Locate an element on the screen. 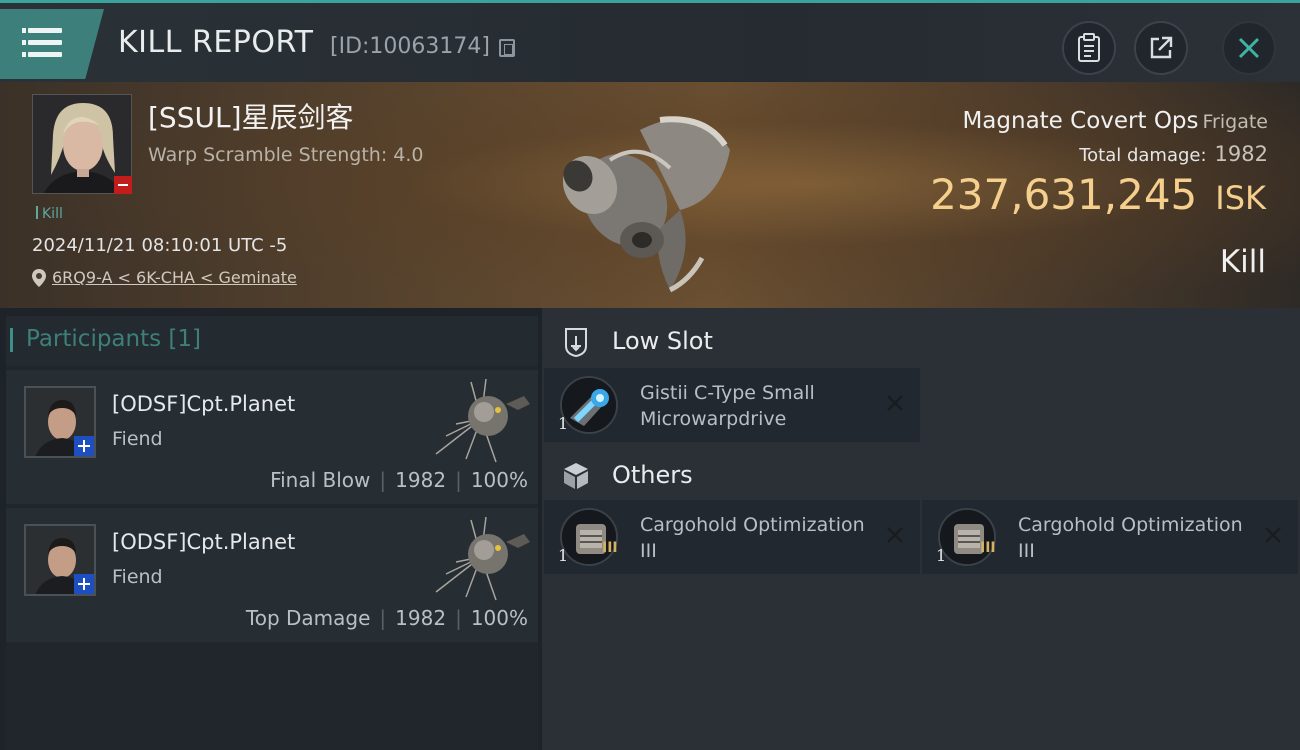 This screenshot has height=750, width=1300. participants-header: Participants [1] is located at coordinates (272, 341).